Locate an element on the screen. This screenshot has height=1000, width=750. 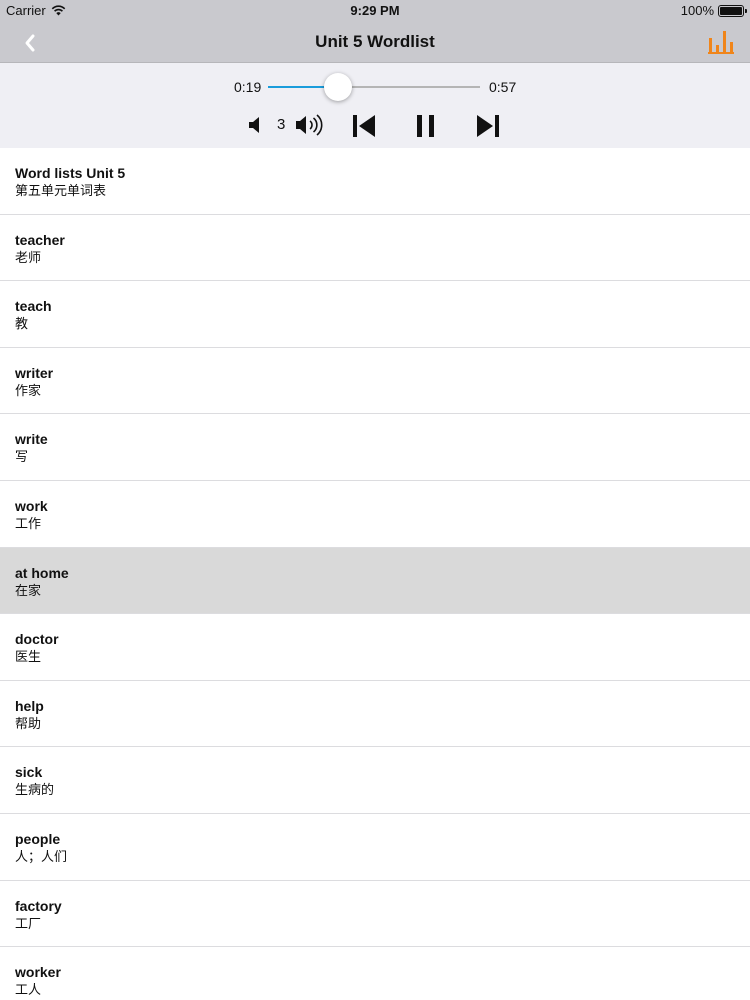
word-english: teacher is located at coordinates (40, 239).